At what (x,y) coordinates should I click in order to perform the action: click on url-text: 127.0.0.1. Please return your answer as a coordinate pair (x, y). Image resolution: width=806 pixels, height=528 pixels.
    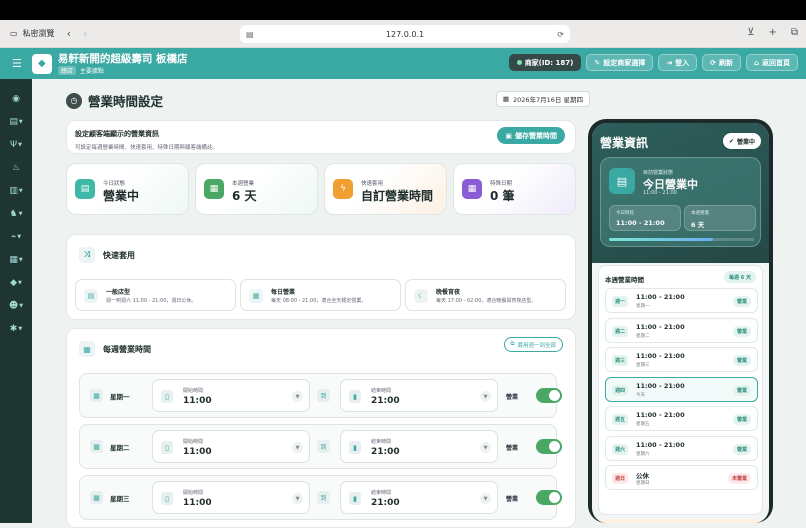
    Looking at the image, I should click on (405, 34).